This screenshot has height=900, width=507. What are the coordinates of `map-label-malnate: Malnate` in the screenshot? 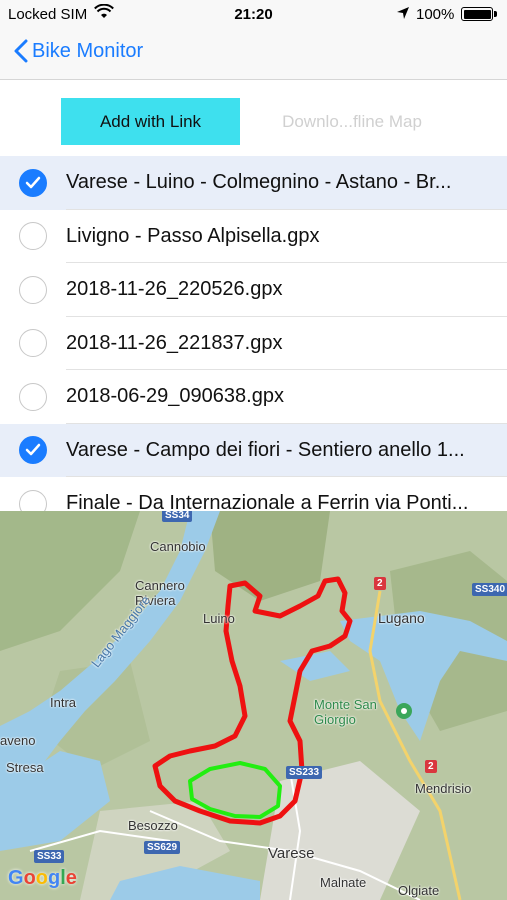 It's located at (343, 882).